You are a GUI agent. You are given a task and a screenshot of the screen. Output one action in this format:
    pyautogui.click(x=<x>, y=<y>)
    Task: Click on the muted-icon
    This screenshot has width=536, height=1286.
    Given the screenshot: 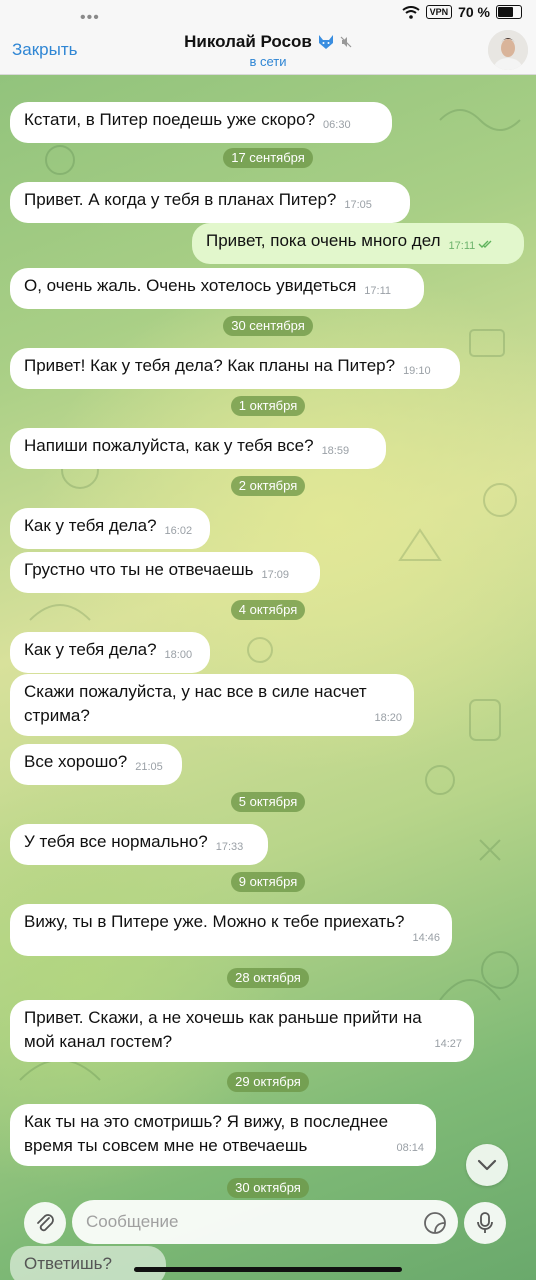 What is the action you would take?
    pyautogui.click(x=346, y=42)
    